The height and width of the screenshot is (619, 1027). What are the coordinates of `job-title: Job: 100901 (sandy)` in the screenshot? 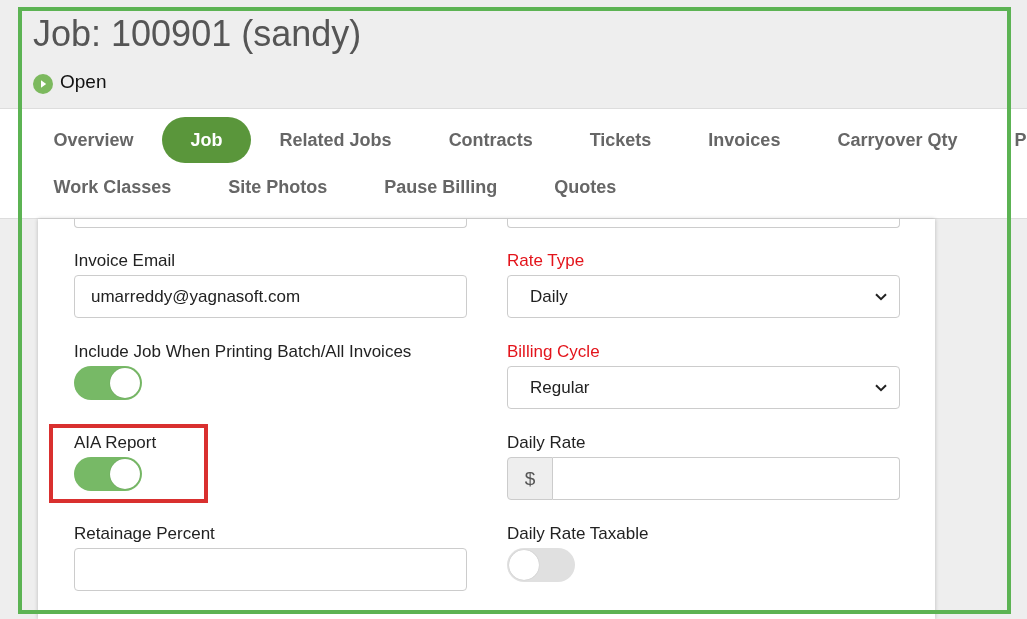 It's located at (197, 34).